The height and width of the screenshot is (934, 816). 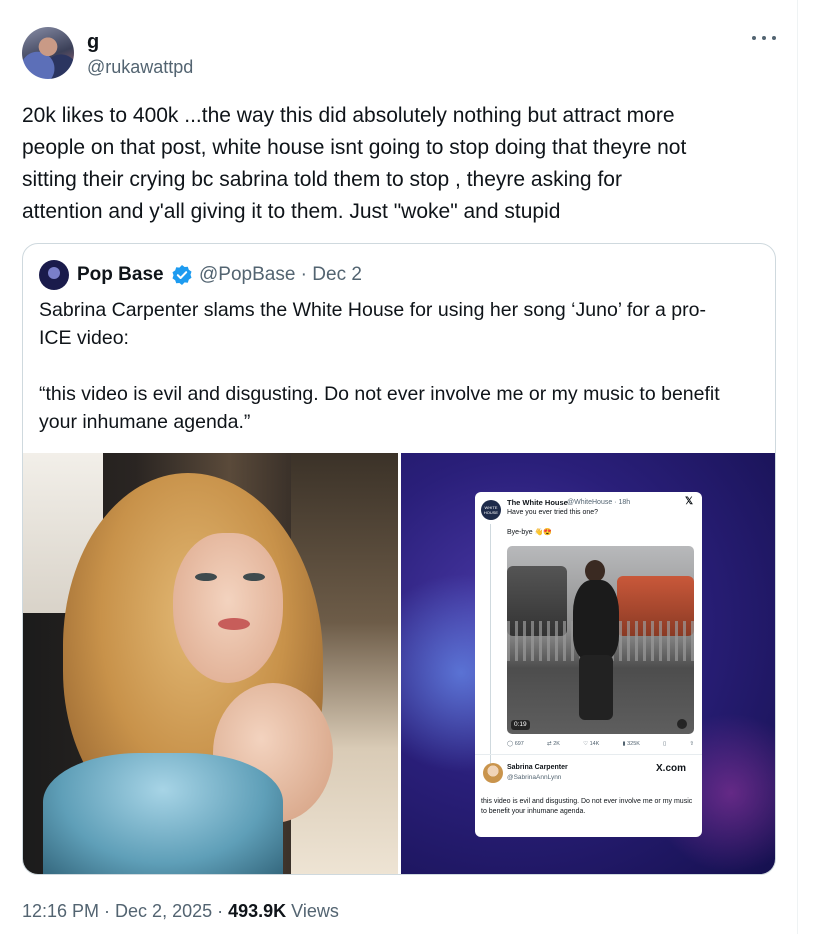 What do you see at coordinates (257, 911) in the screenshot?
I see `views-count: 493.9K` at bounding box center [257, 911].